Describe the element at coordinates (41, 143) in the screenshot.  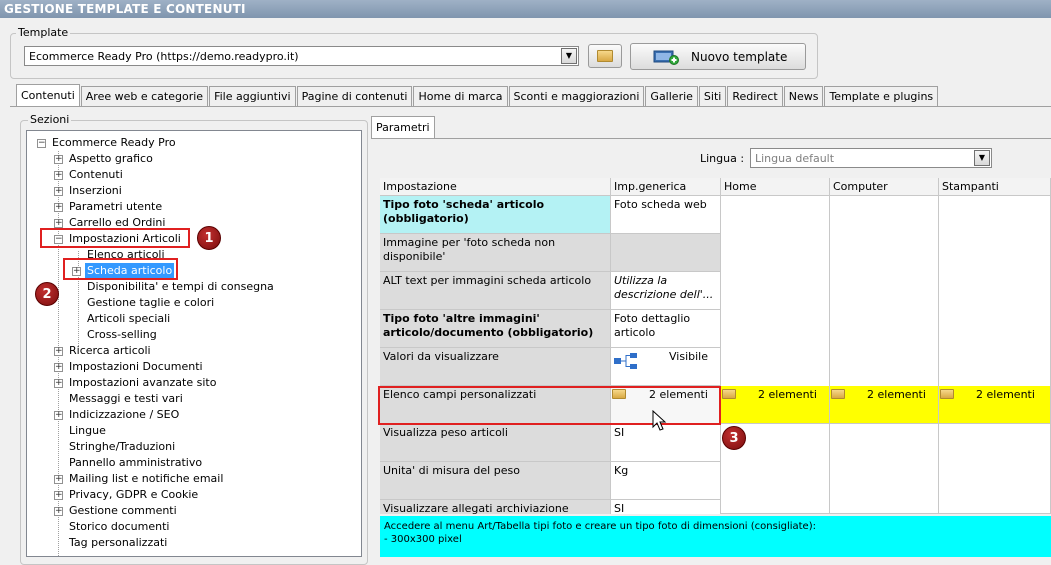
I see `collapse-icon: −` at that location.